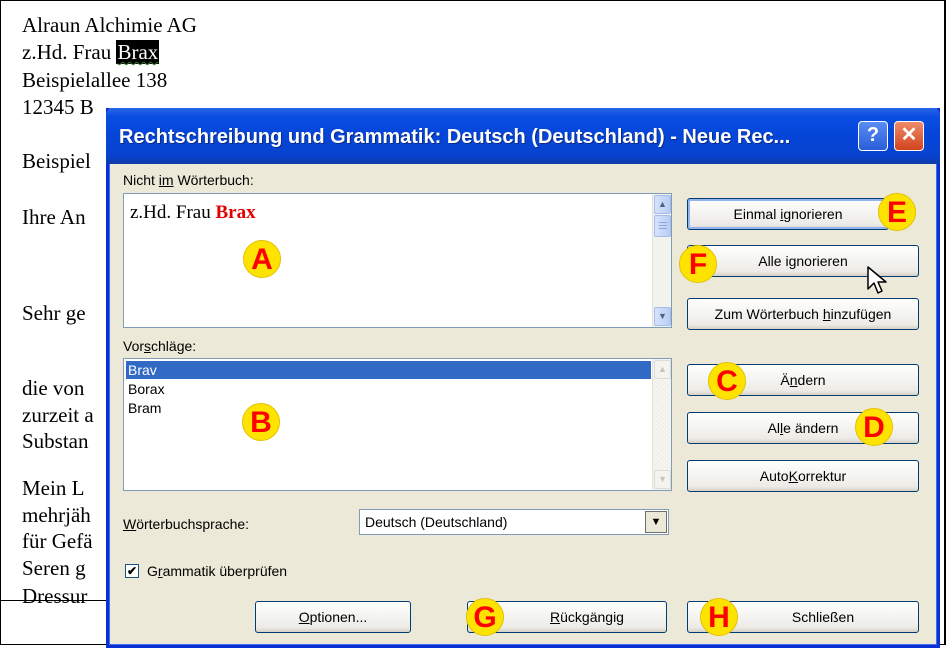 The width and height of the screenshot is (946, 648). What do you see at coordinates (56, 515) in the screenshot?
I see `doc-line: mehrjäh` at bounding box center [56, 515].